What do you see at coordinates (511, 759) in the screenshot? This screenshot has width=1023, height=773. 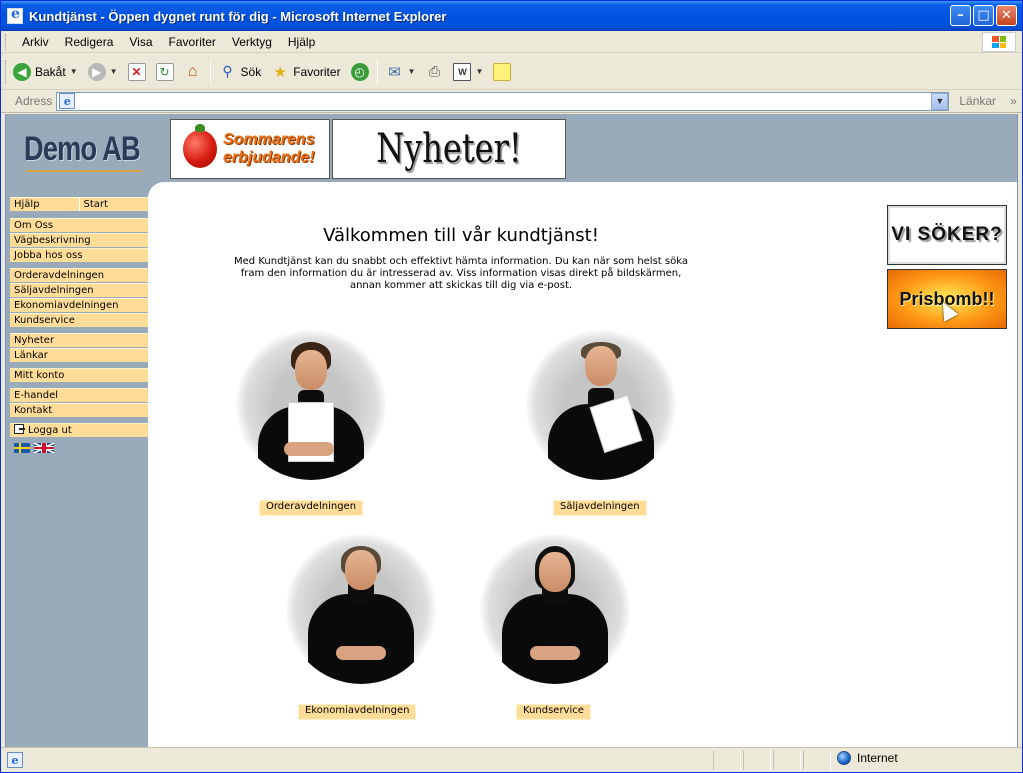 I see `status-bar: e Internet` at bounding box center [511, 759].